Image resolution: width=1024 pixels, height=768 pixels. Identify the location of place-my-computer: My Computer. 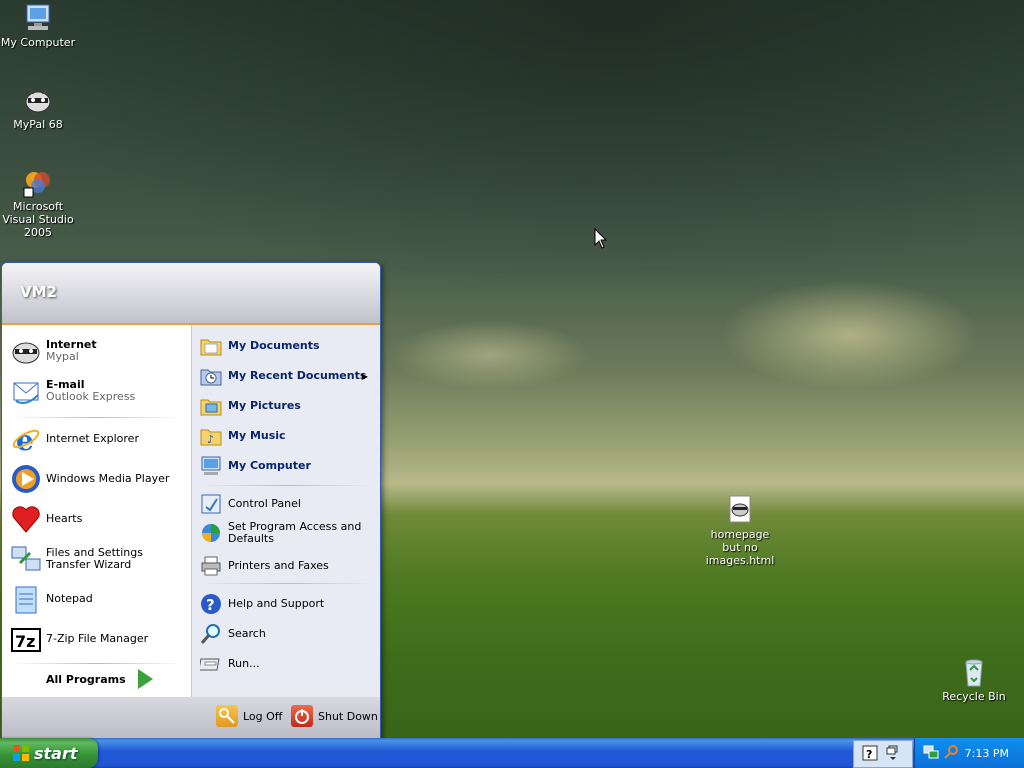
(288, 466).